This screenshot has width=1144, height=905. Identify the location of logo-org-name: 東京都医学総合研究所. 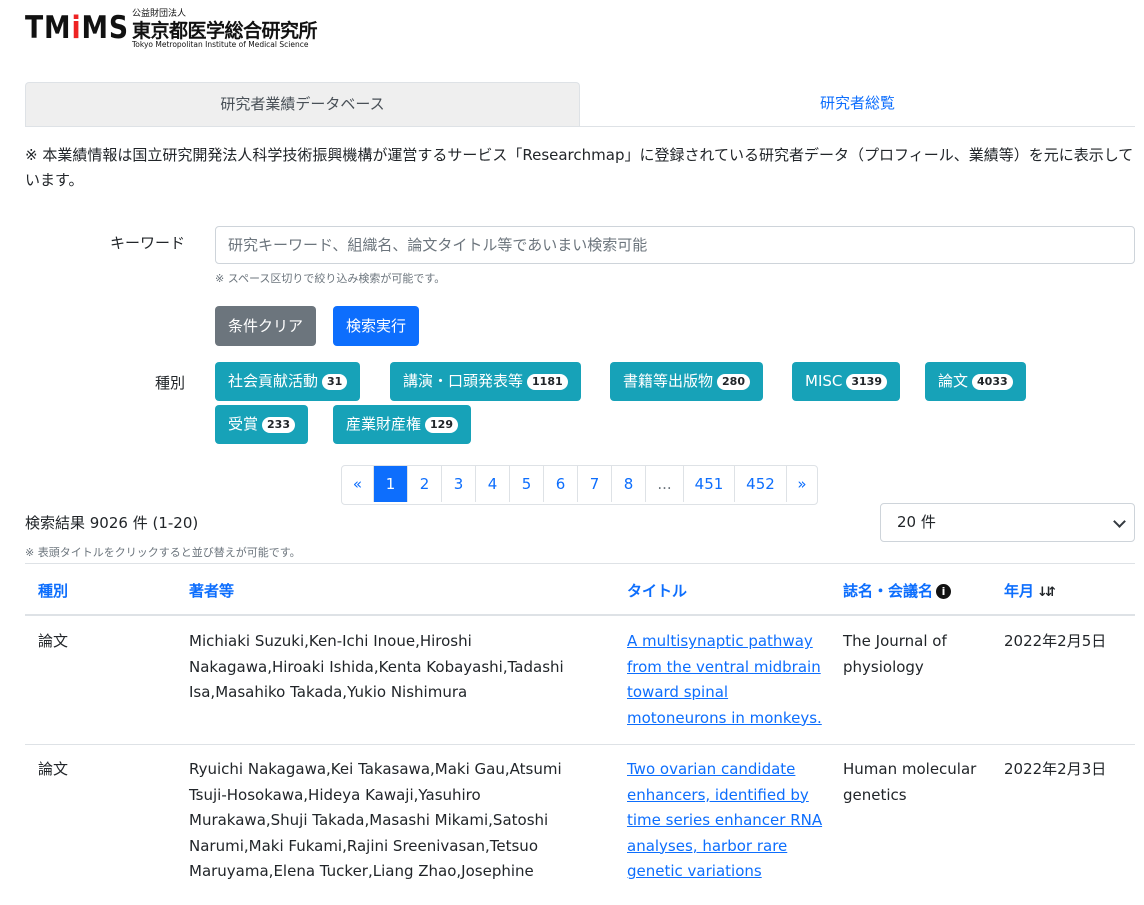
(225, 31).